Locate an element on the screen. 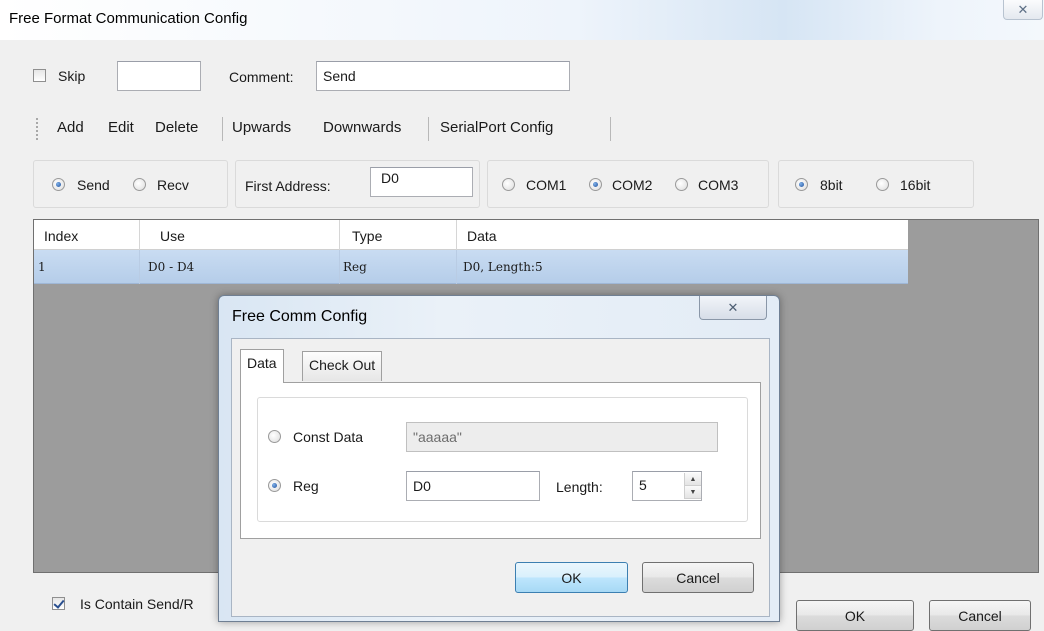 The height and width of the screenshot is (631, 1044). upwards-button: Upwards is located at coordinates (261, 127).